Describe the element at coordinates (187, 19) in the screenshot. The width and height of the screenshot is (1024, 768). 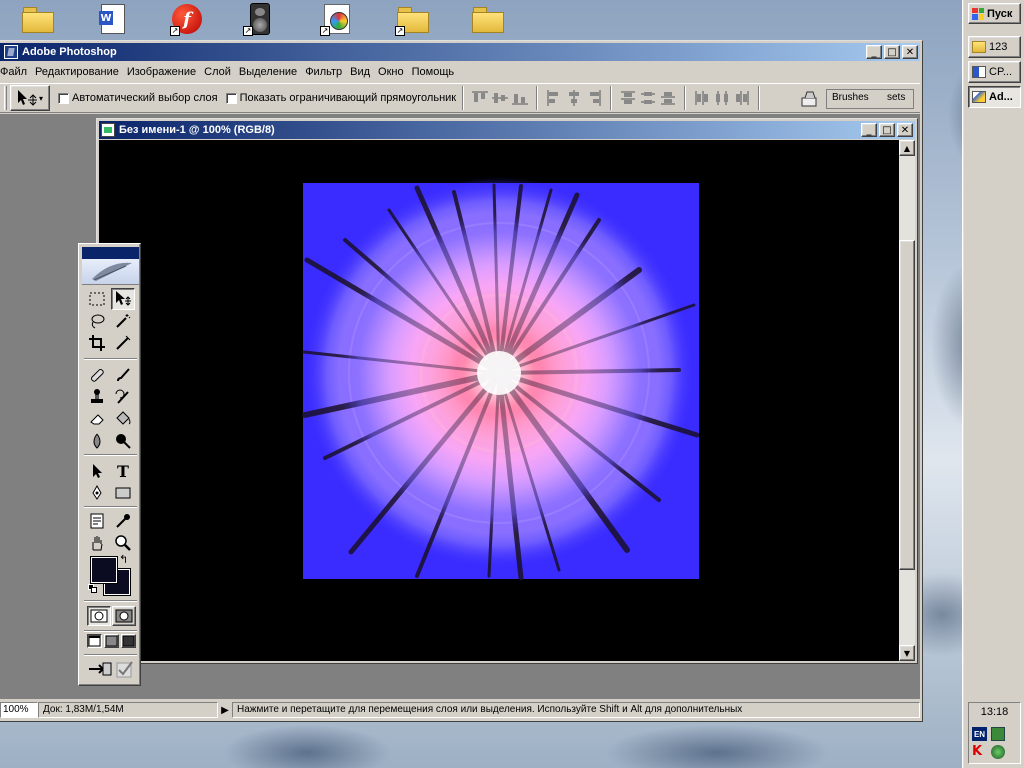
I see `flash-icon: f ↗` at that location.